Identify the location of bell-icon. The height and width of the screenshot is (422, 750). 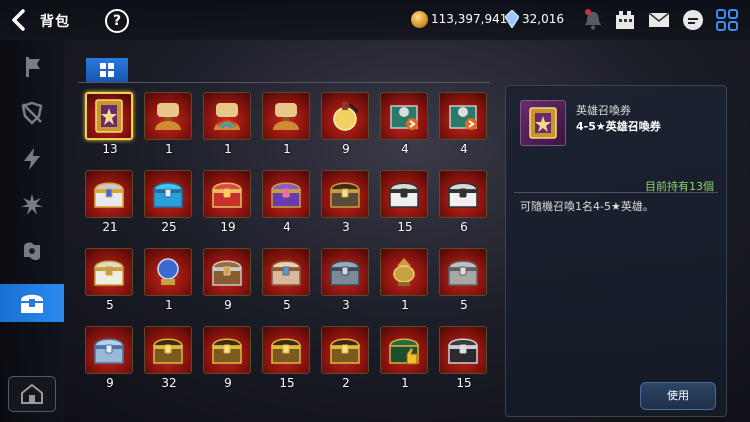
(593, 20).